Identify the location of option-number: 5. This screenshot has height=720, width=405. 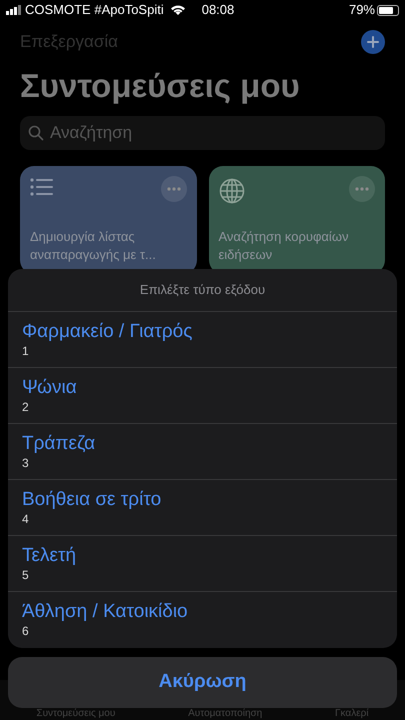
(26, 575).